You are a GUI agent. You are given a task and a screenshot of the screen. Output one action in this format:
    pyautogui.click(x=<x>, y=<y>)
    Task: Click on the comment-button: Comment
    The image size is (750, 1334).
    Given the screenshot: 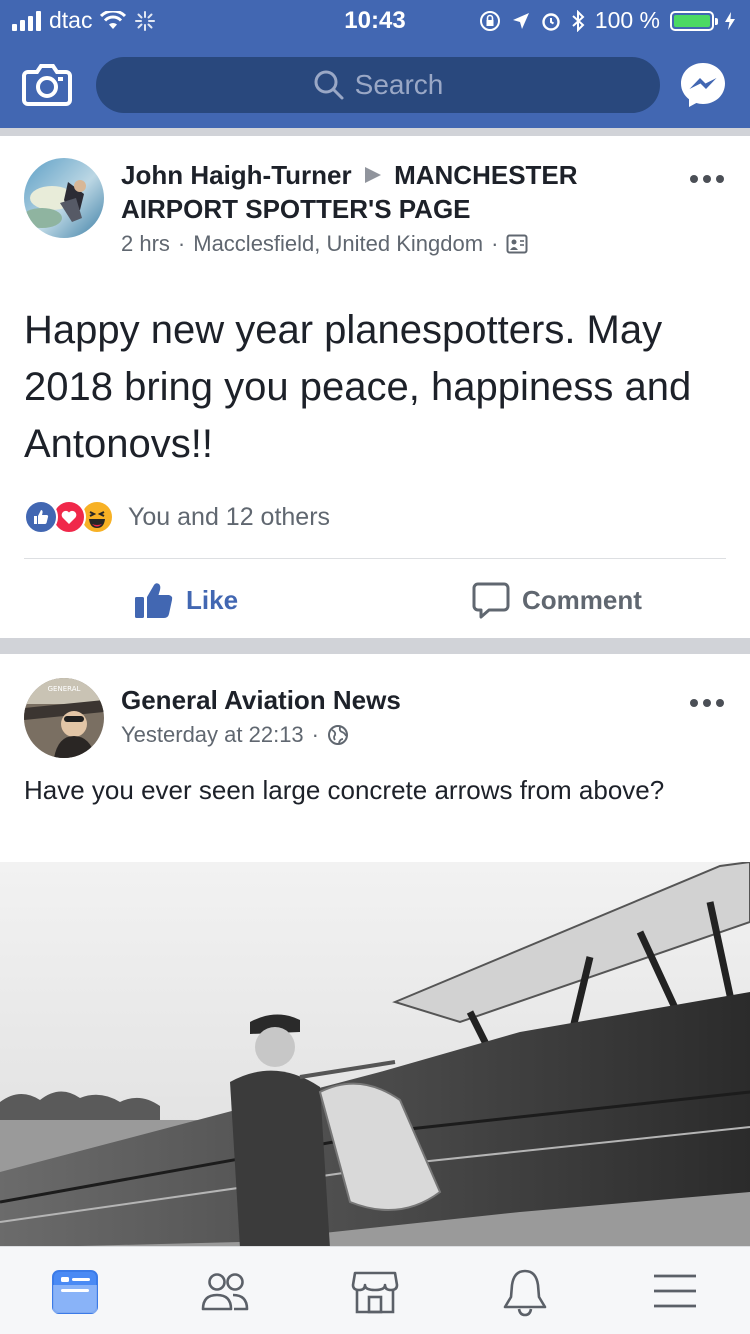 What is the action you would take?
    pyautogui.click(x=557, y=600)
    